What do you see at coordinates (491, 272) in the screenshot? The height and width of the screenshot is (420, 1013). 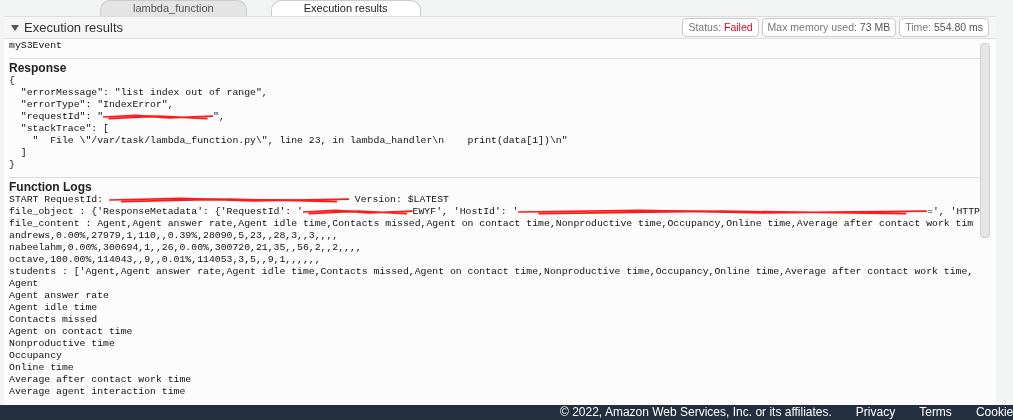 I see `log-text: students : ['Agent,Agent answer rate,Agent idle time,Contacts missed,Agent on contact time,Nonproductive time,Occupancy,Online time,Average after contact work time,` at bounding box center [491, 272].